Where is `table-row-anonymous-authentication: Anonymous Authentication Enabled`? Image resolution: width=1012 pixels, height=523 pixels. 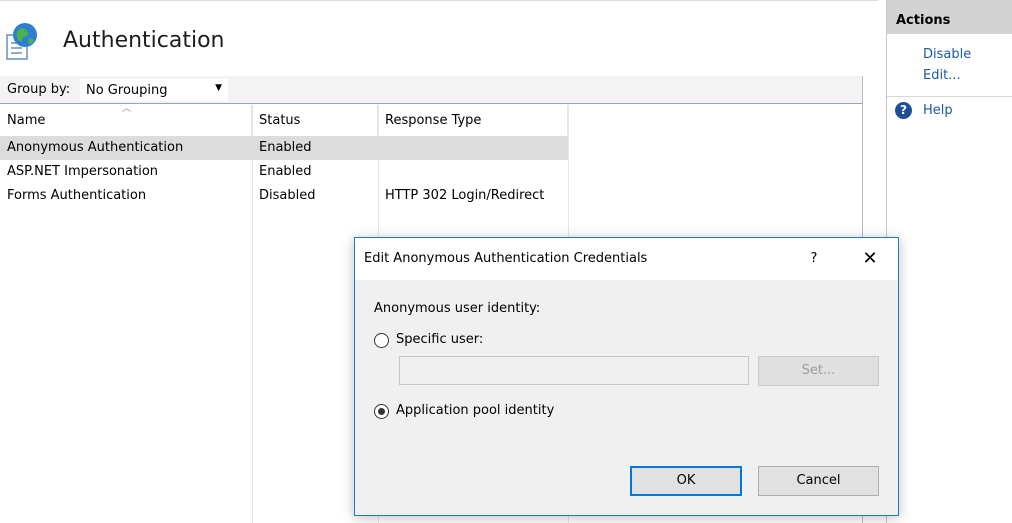
table-row-anonymous-authentication: Anonymous Authentication Enabled is located at coordinates (284, 148).